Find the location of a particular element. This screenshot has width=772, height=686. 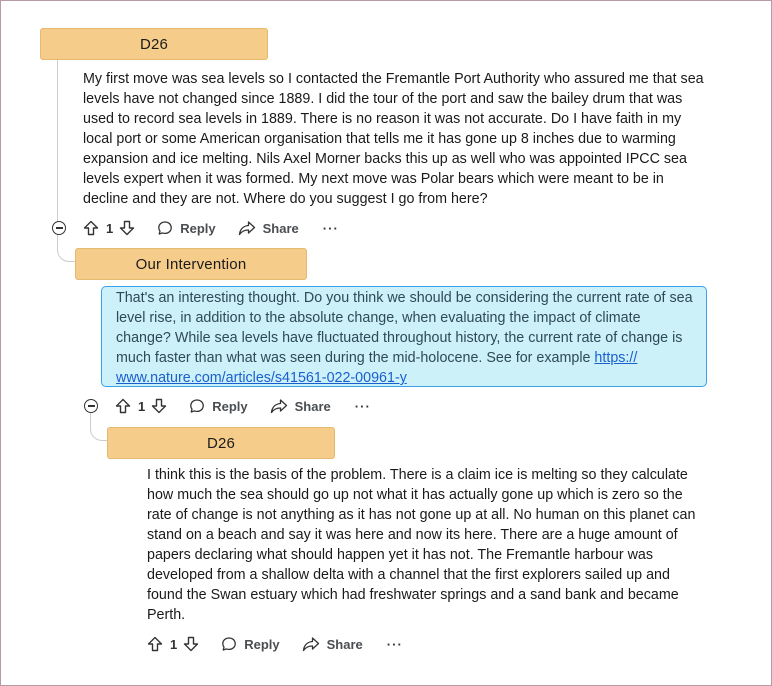

author-tag: Our Intervention is located at coordinates (191, 264).